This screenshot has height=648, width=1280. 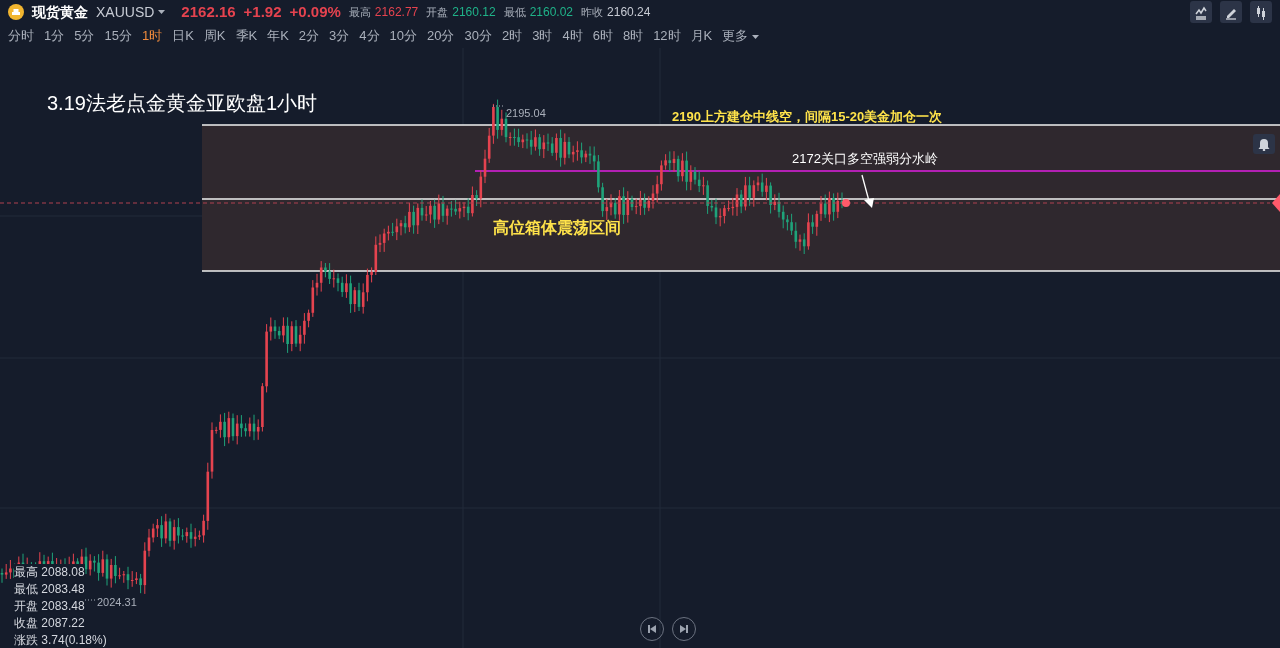 What do you see at coordinates (1276, 203) in the screenshot?
I see `price-marker` at bounding box center [1276, 203].